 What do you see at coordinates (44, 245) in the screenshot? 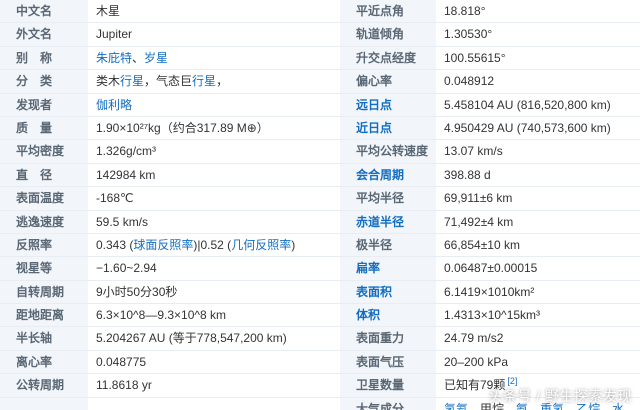
I see `key-albedo: 反照率` at bounding box center [44, 245].